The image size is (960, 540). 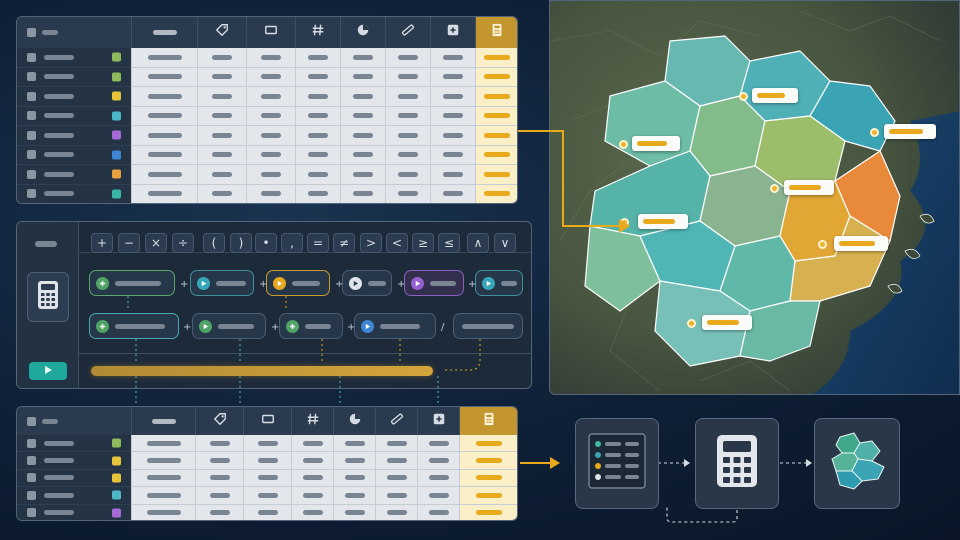 What do you see at coordinates (270, 32) in the screenshot?
I see `column-header-shape` at bounding box center [270, 32].